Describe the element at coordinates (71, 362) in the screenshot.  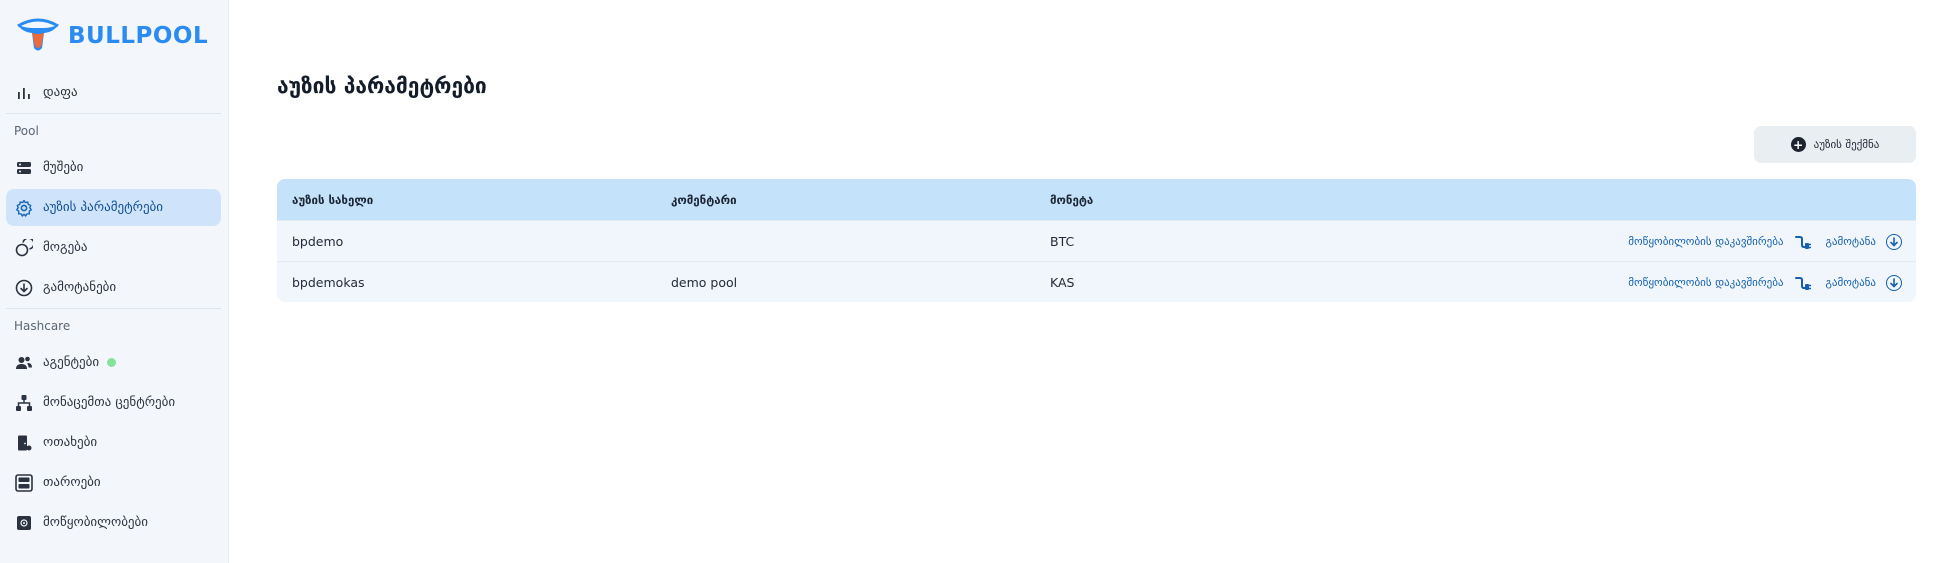
I see `sidebar-item-label: აგენტები` at that location.